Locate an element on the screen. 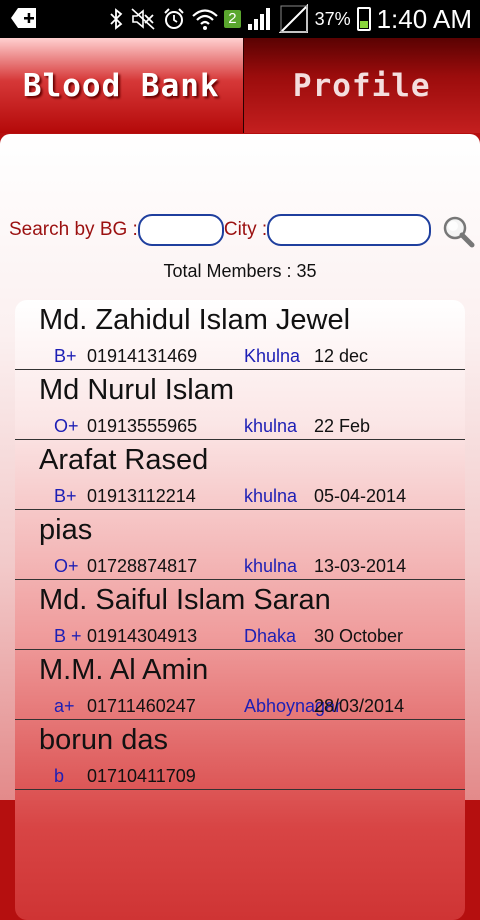  search-icon is located at coordinates (458, 231).